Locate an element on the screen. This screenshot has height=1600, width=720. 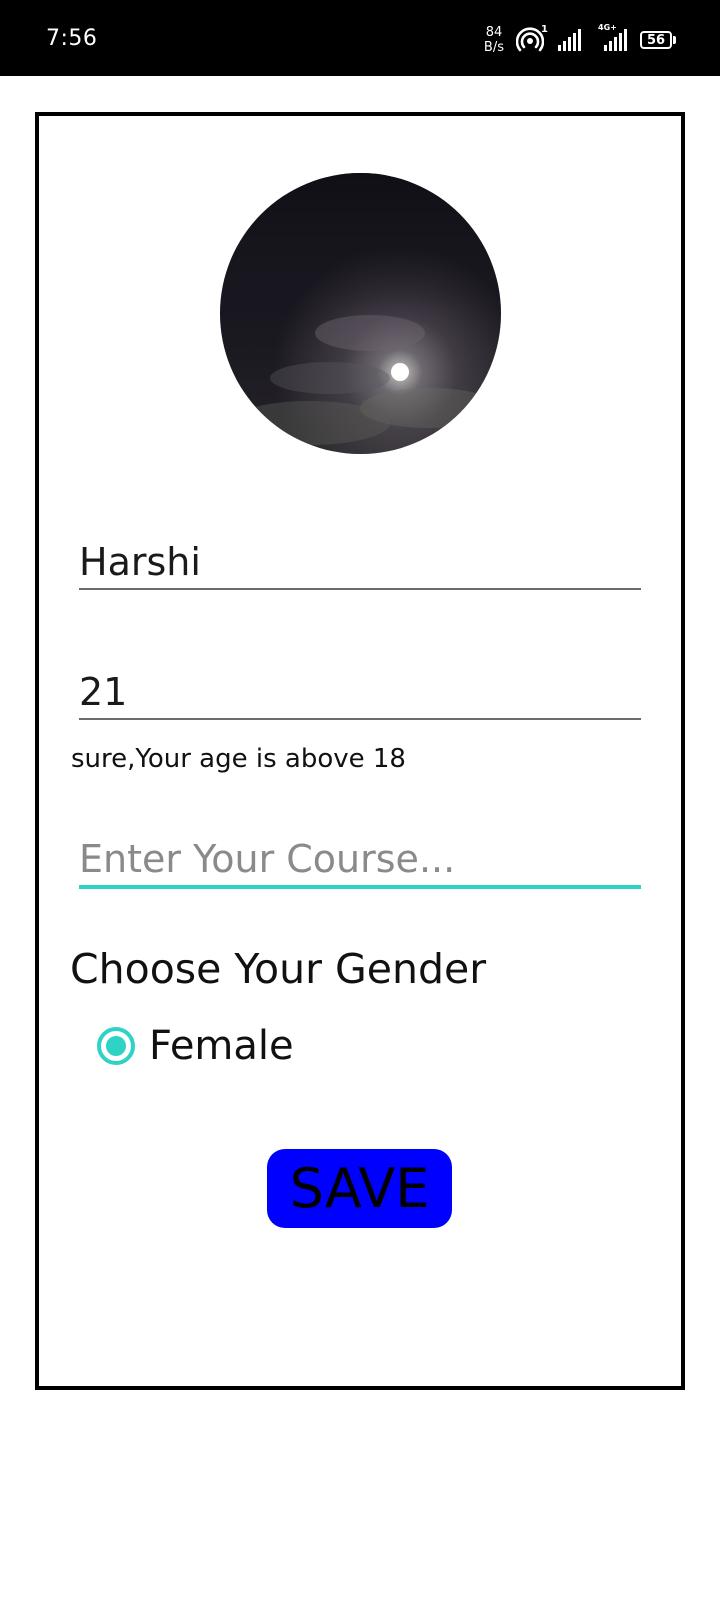
battery-tip is located at coordinates (674, 40).